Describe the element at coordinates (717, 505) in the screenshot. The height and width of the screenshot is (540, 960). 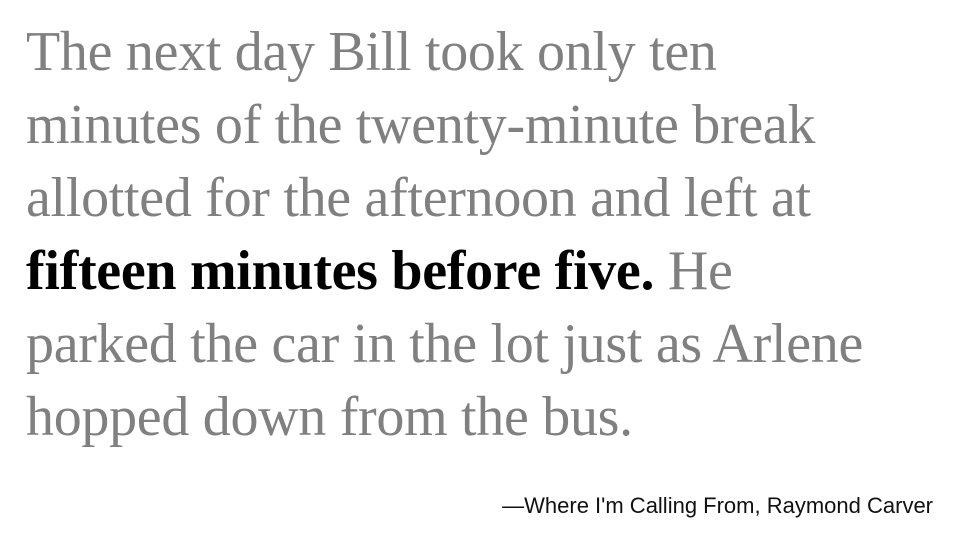
I see `quote-attribution: —Where I'm Calling From, Raymond Carver` at that location.